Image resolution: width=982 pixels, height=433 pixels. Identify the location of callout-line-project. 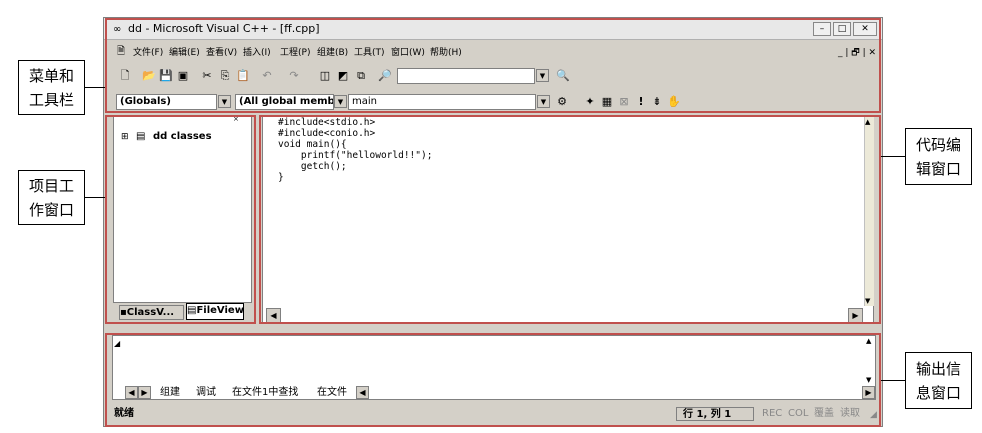
(95, 197).